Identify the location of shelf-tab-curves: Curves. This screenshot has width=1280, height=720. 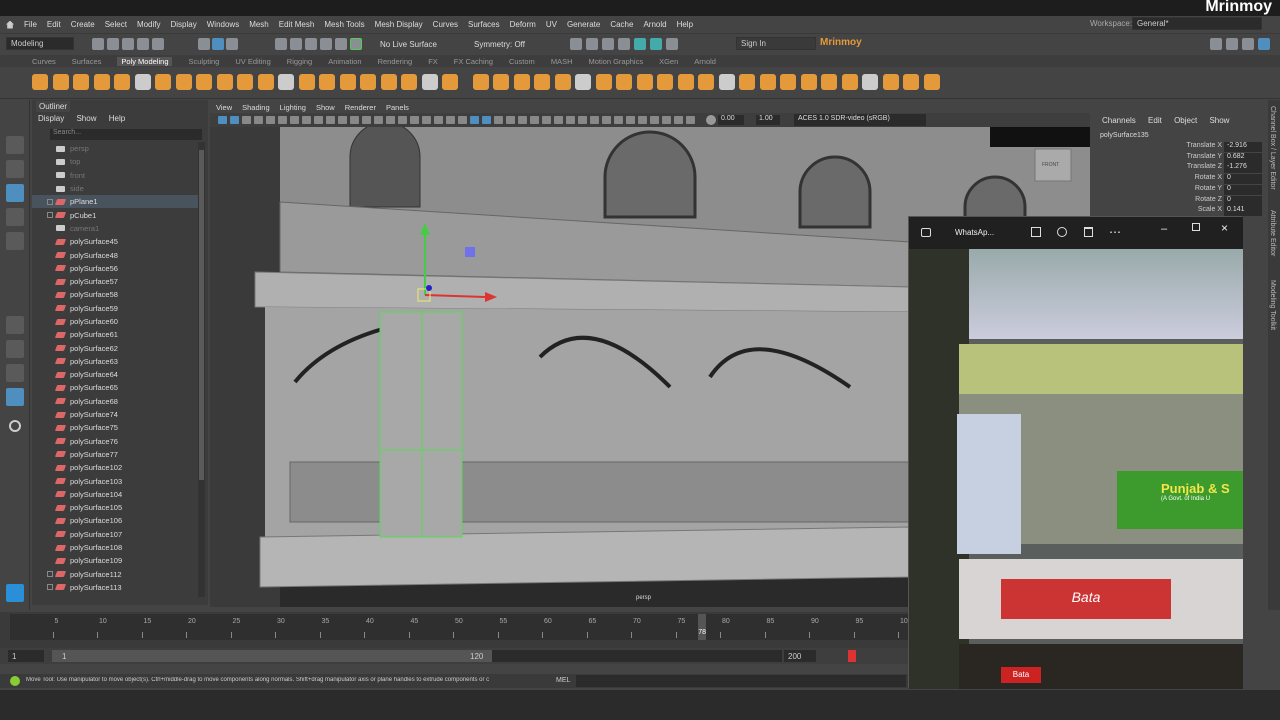
(44, 61).